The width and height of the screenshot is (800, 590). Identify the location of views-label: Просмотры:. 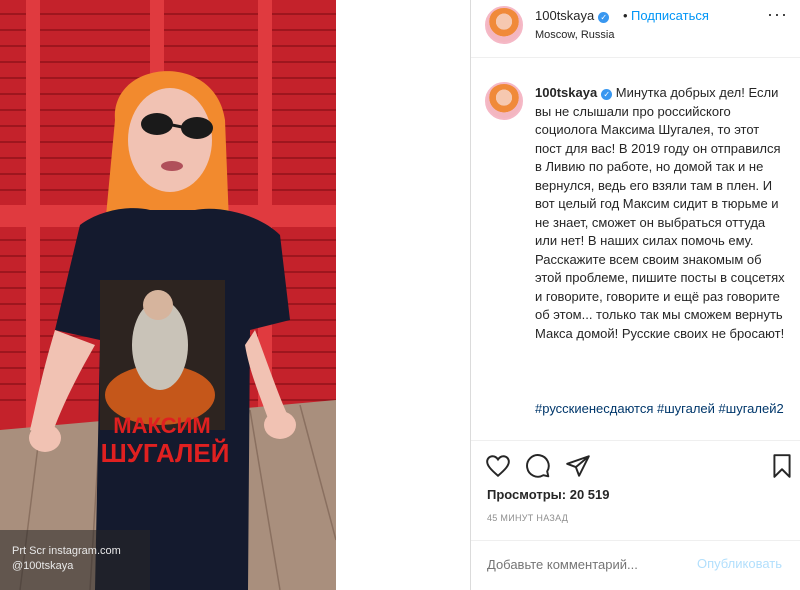
(527, 494).